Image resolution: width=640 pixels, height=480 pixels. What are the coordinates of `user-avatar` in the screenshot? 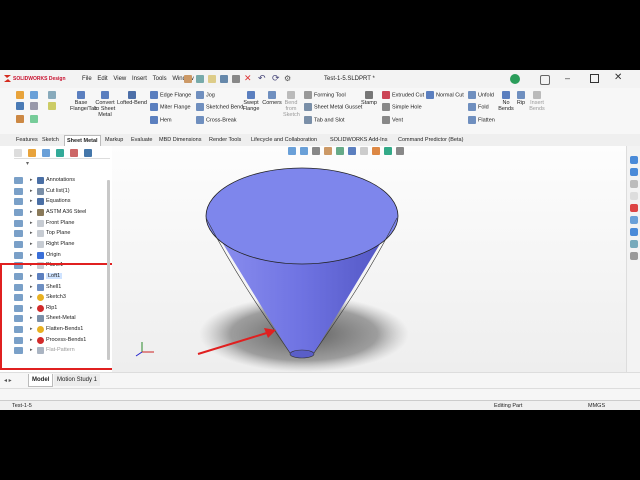 It's located at (515, 79).